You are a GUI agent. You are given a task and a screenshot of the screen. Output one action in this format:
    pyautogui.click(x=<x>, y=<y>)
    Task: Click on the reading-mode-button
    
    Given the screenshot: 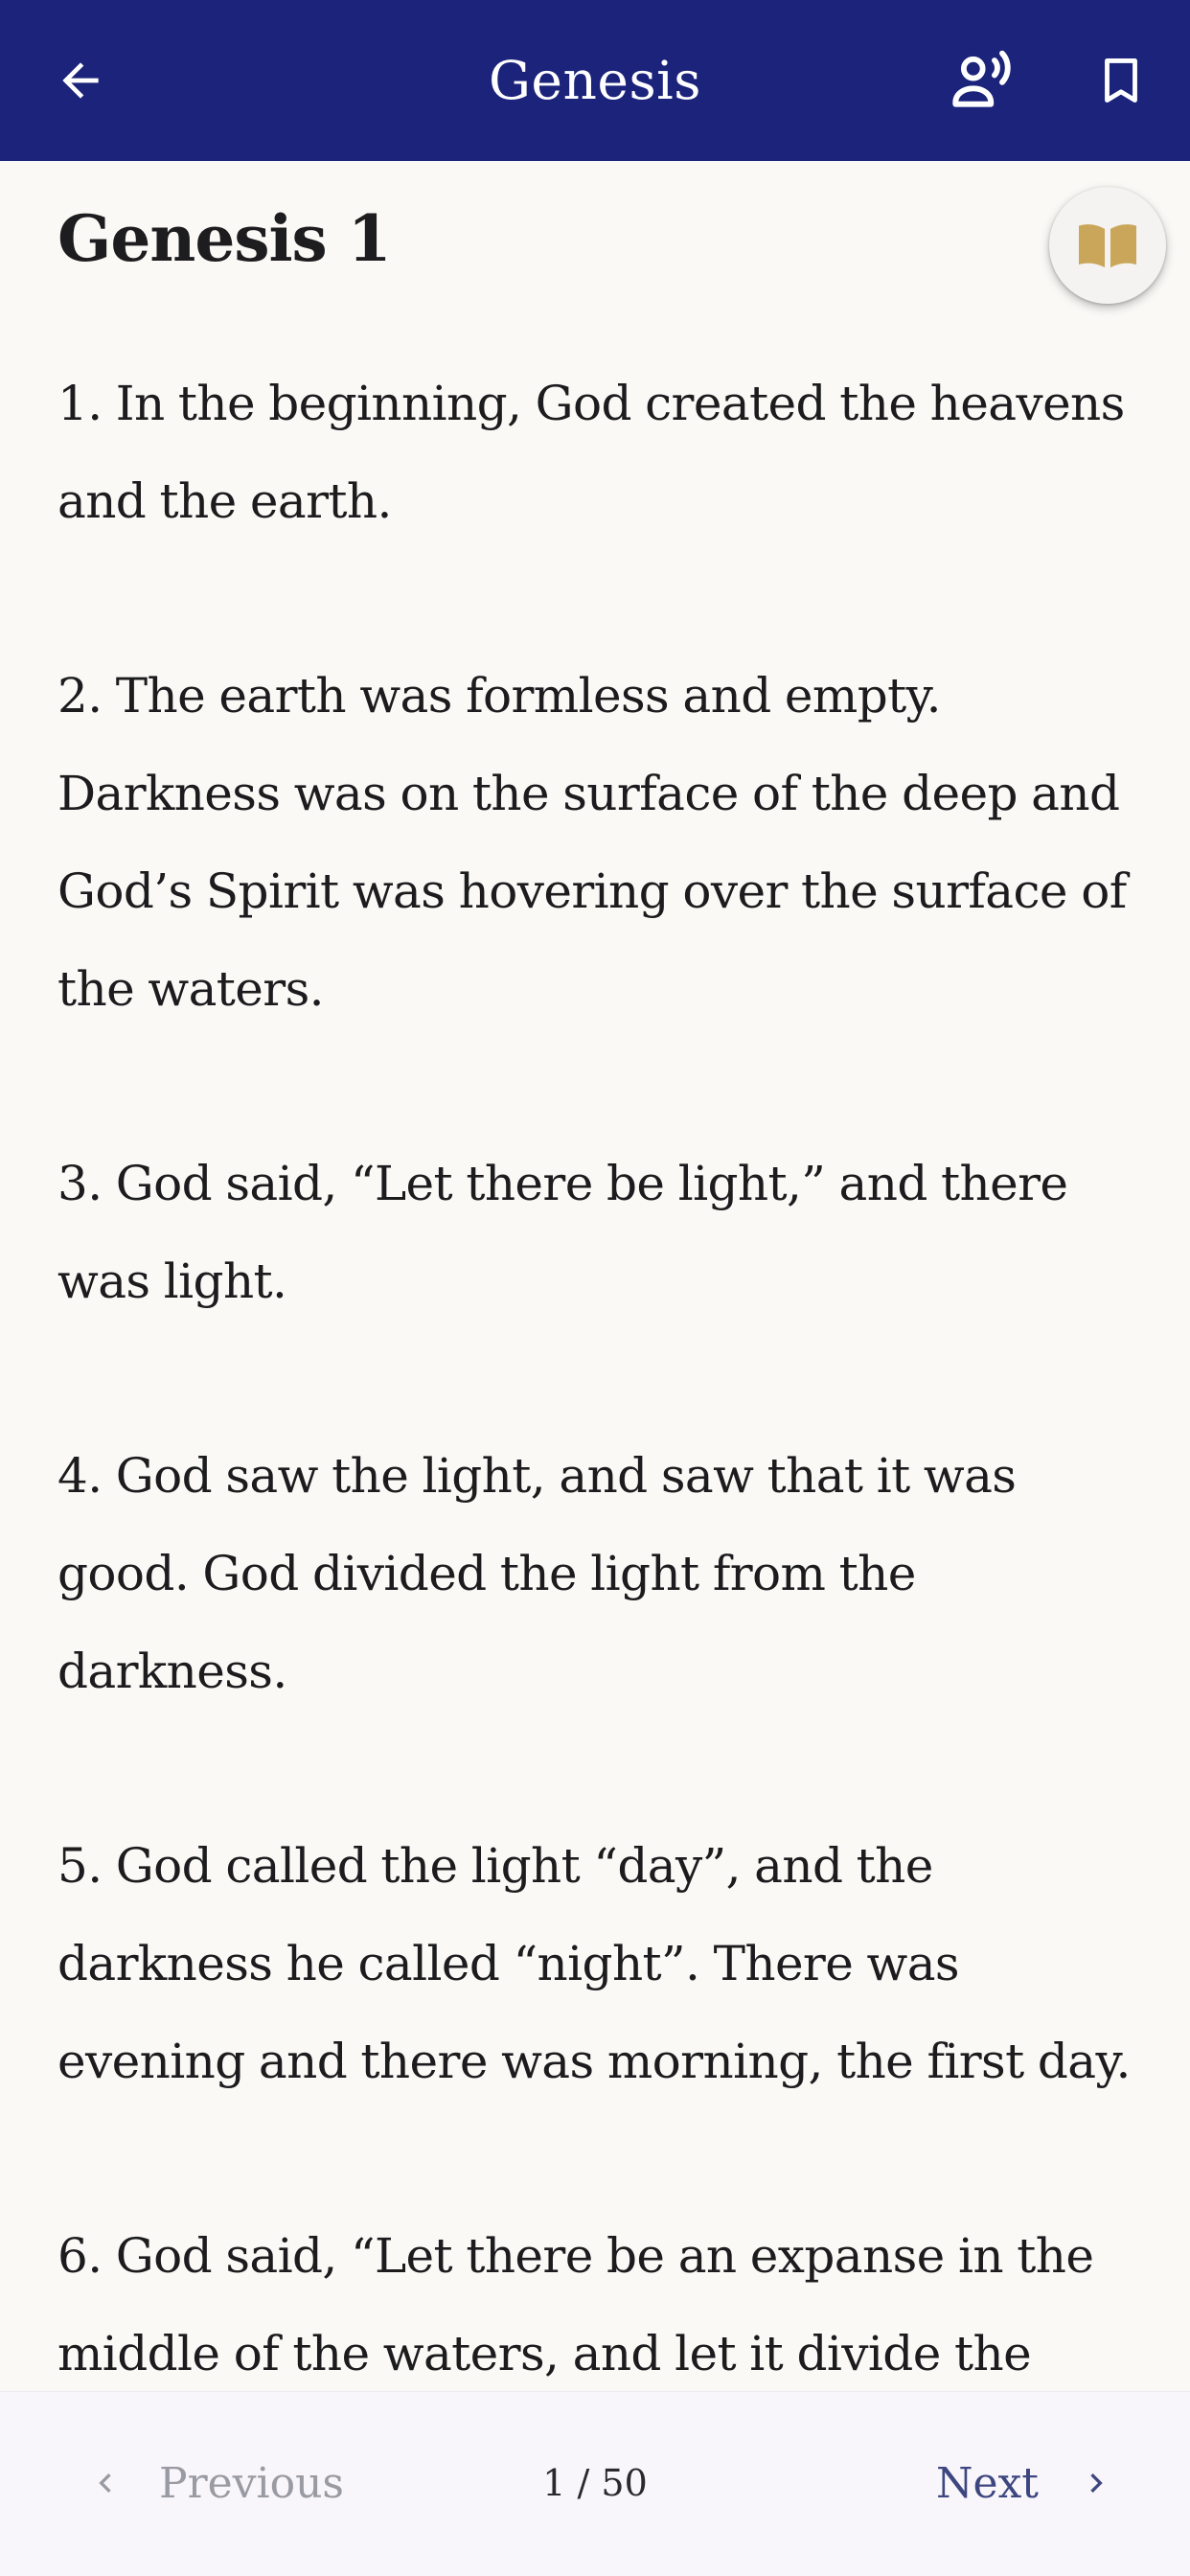 What is the action you would take?
    pyautogui.click(x=1107, y=245)
    